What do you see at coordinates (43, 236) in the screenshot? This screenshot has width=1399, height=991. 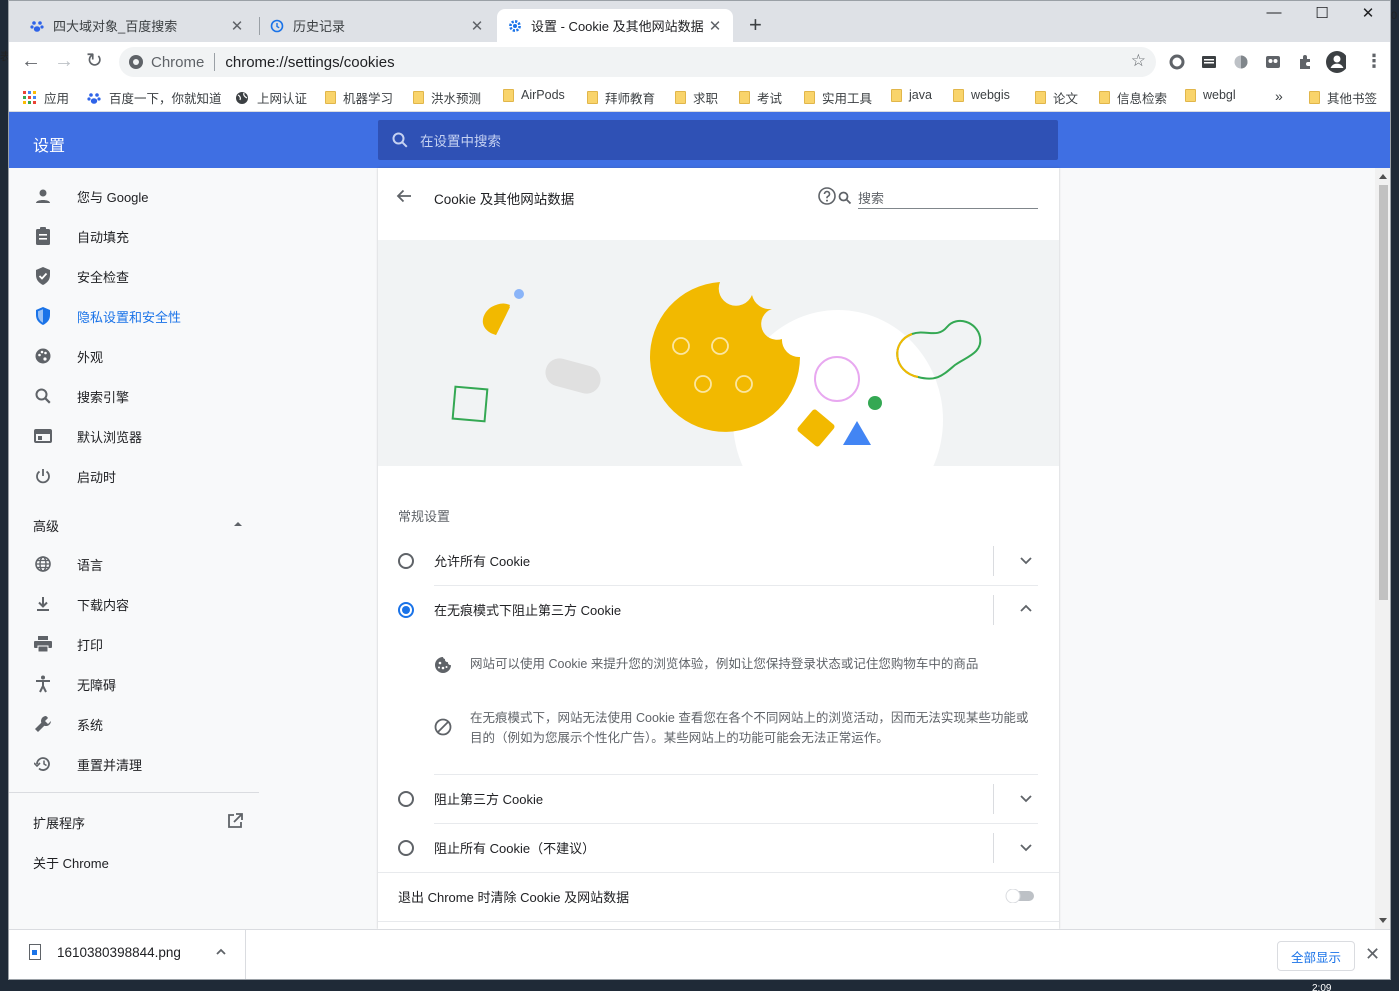 I see `clipboard-icon` at bounding box center [43, 236].